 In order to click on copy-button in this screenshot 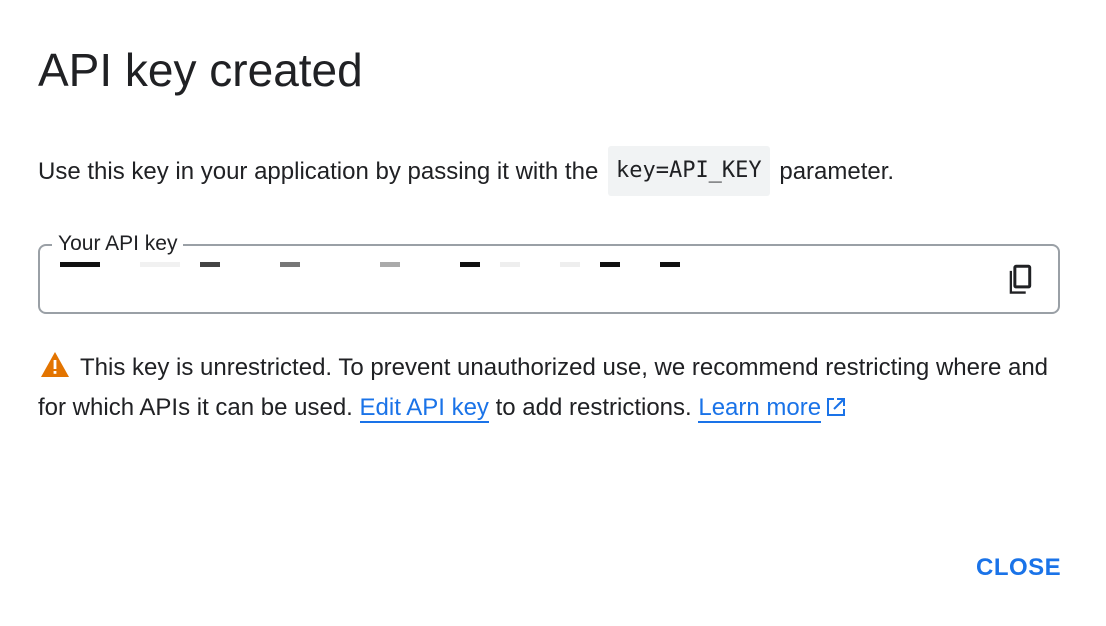, I will do `click(1021, 280)`.